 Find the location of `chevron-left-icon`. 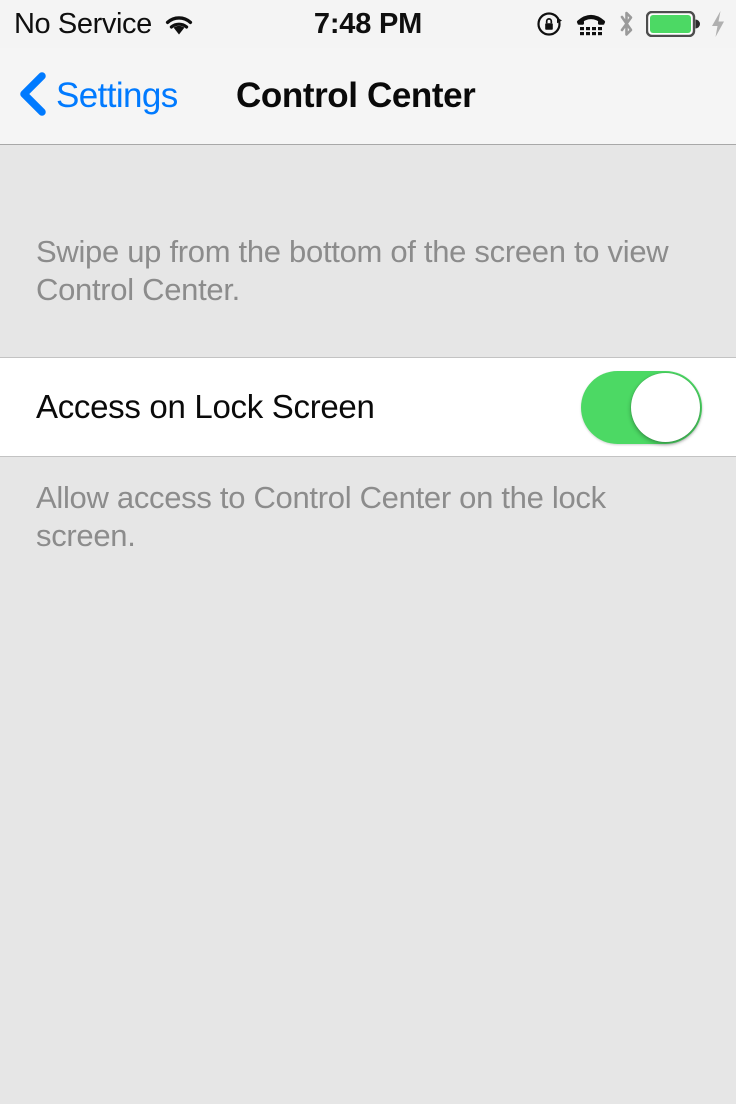

chevron-left-icon is located at coordinates (33, 96).